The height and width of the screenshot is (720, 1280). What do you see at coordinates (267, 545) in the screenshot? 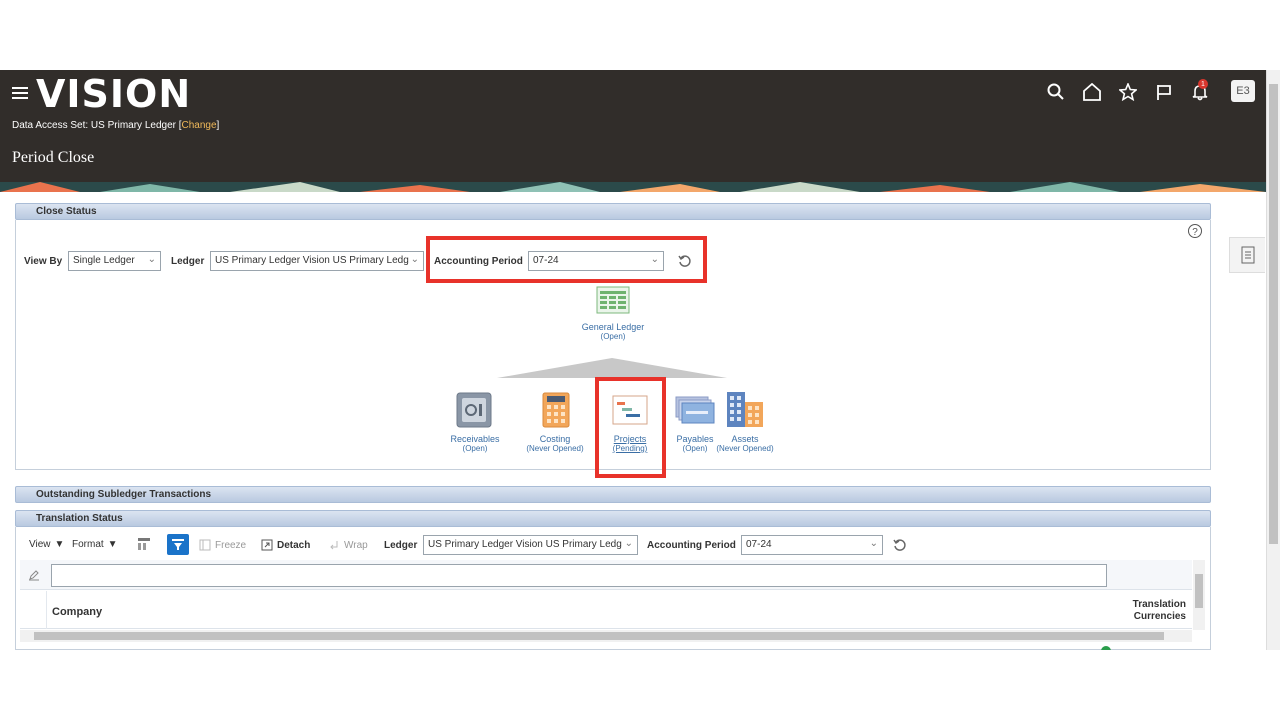
I see `detach-icon` at bounding box center [267, 545].